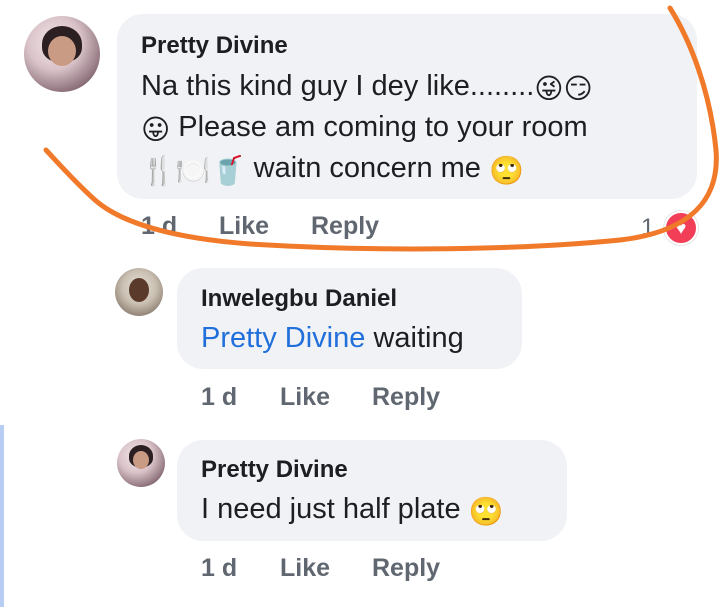 The width and height of the screenshot is (720, 607). What do you see at coordinates (283, 338) in the screenshot?
I see `mention-link: Pretty Divine` at bounding box center [283, 338].